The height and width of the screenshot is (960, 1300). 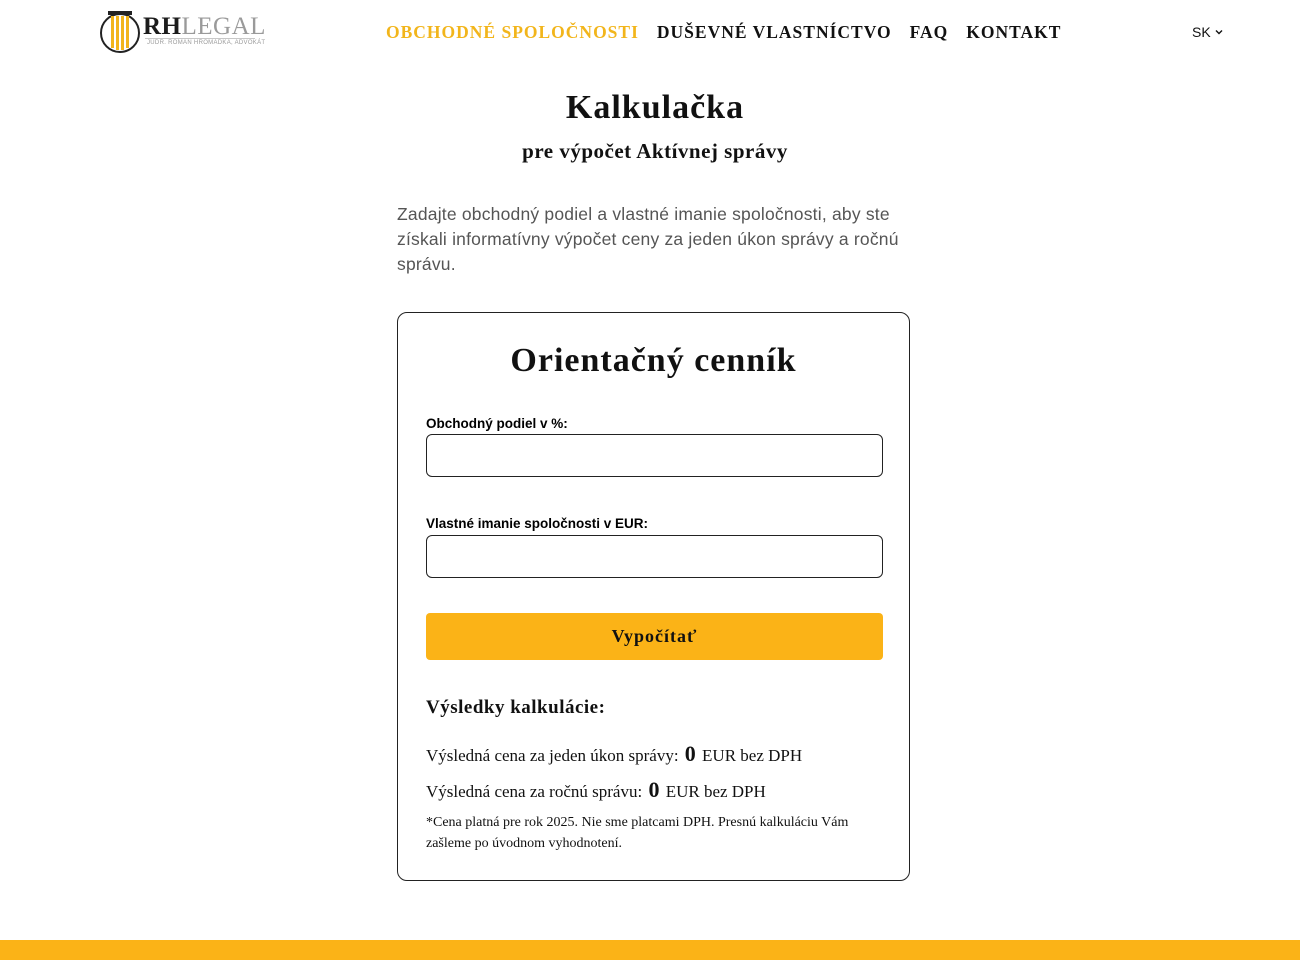 What do you see at coordinates (162, 26) in the screenshot?
I see `logo-brand-bold: RH` at bounding box center [162, 26].